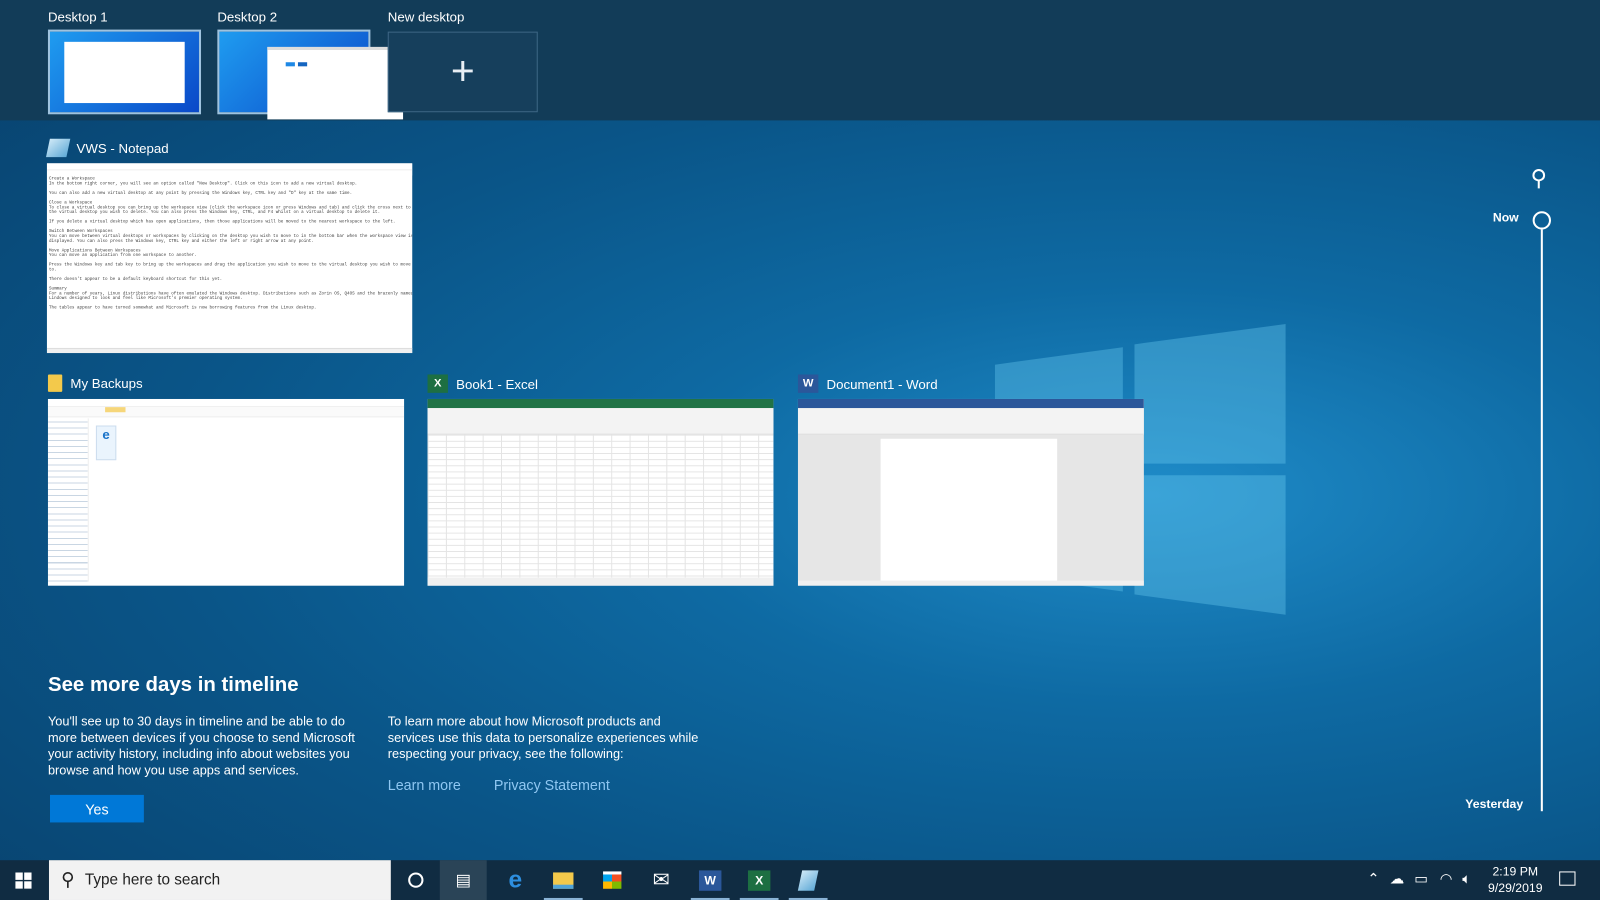 This screenshot has height=900, width=1600. What do you see at coordinates (1466, 878) in the screenshot?
I see `volume-icon: 🔈︎` at bounding box center [1466, 878].